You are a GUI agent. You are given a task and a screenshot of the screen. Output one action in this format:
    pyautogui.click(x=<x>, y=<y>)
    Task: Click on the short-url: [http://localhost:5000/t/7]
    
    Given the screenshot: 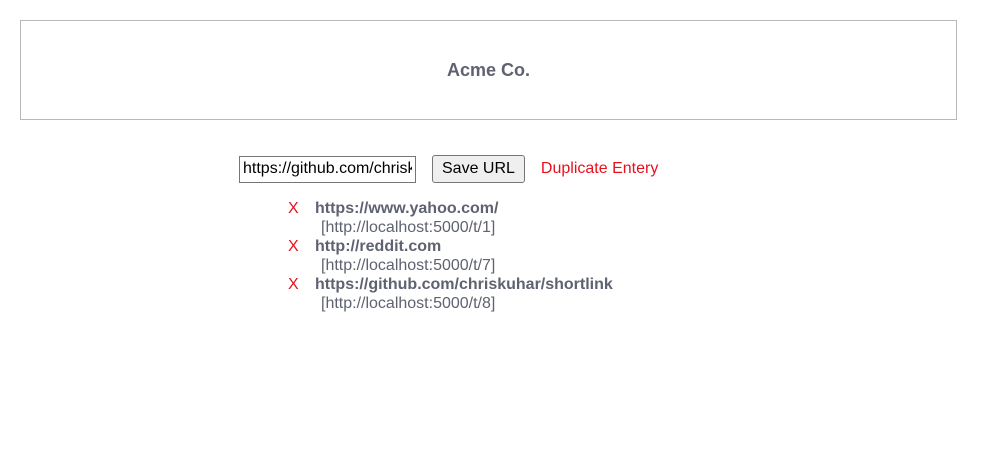 What is the action you would take?
    pyautogui.click(x=408, y=265)
    